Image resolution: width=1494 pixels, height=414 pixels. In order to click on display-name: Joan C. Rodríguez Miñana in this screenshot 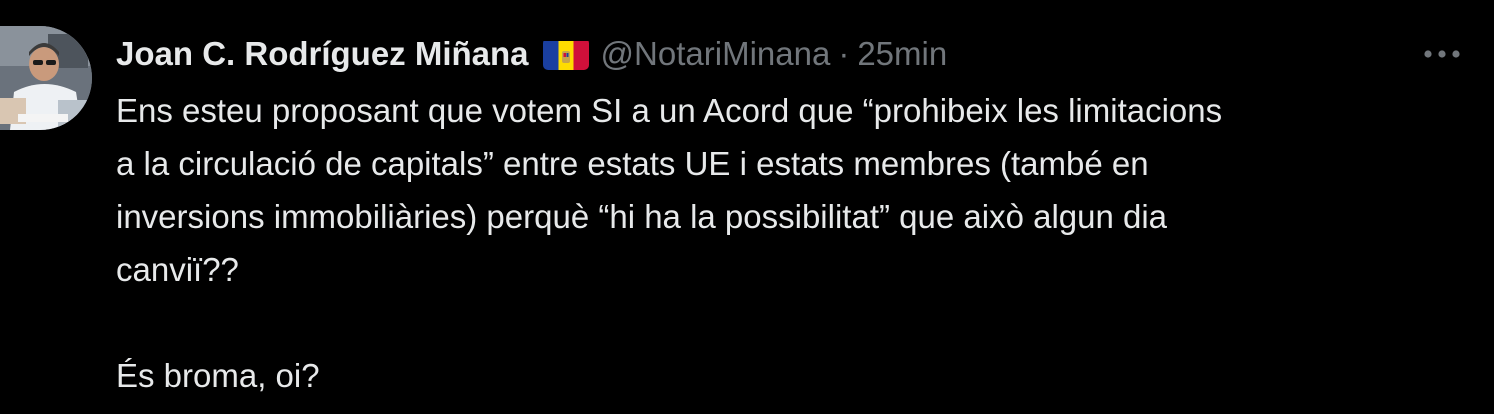, I will do `click(322, 54)`.